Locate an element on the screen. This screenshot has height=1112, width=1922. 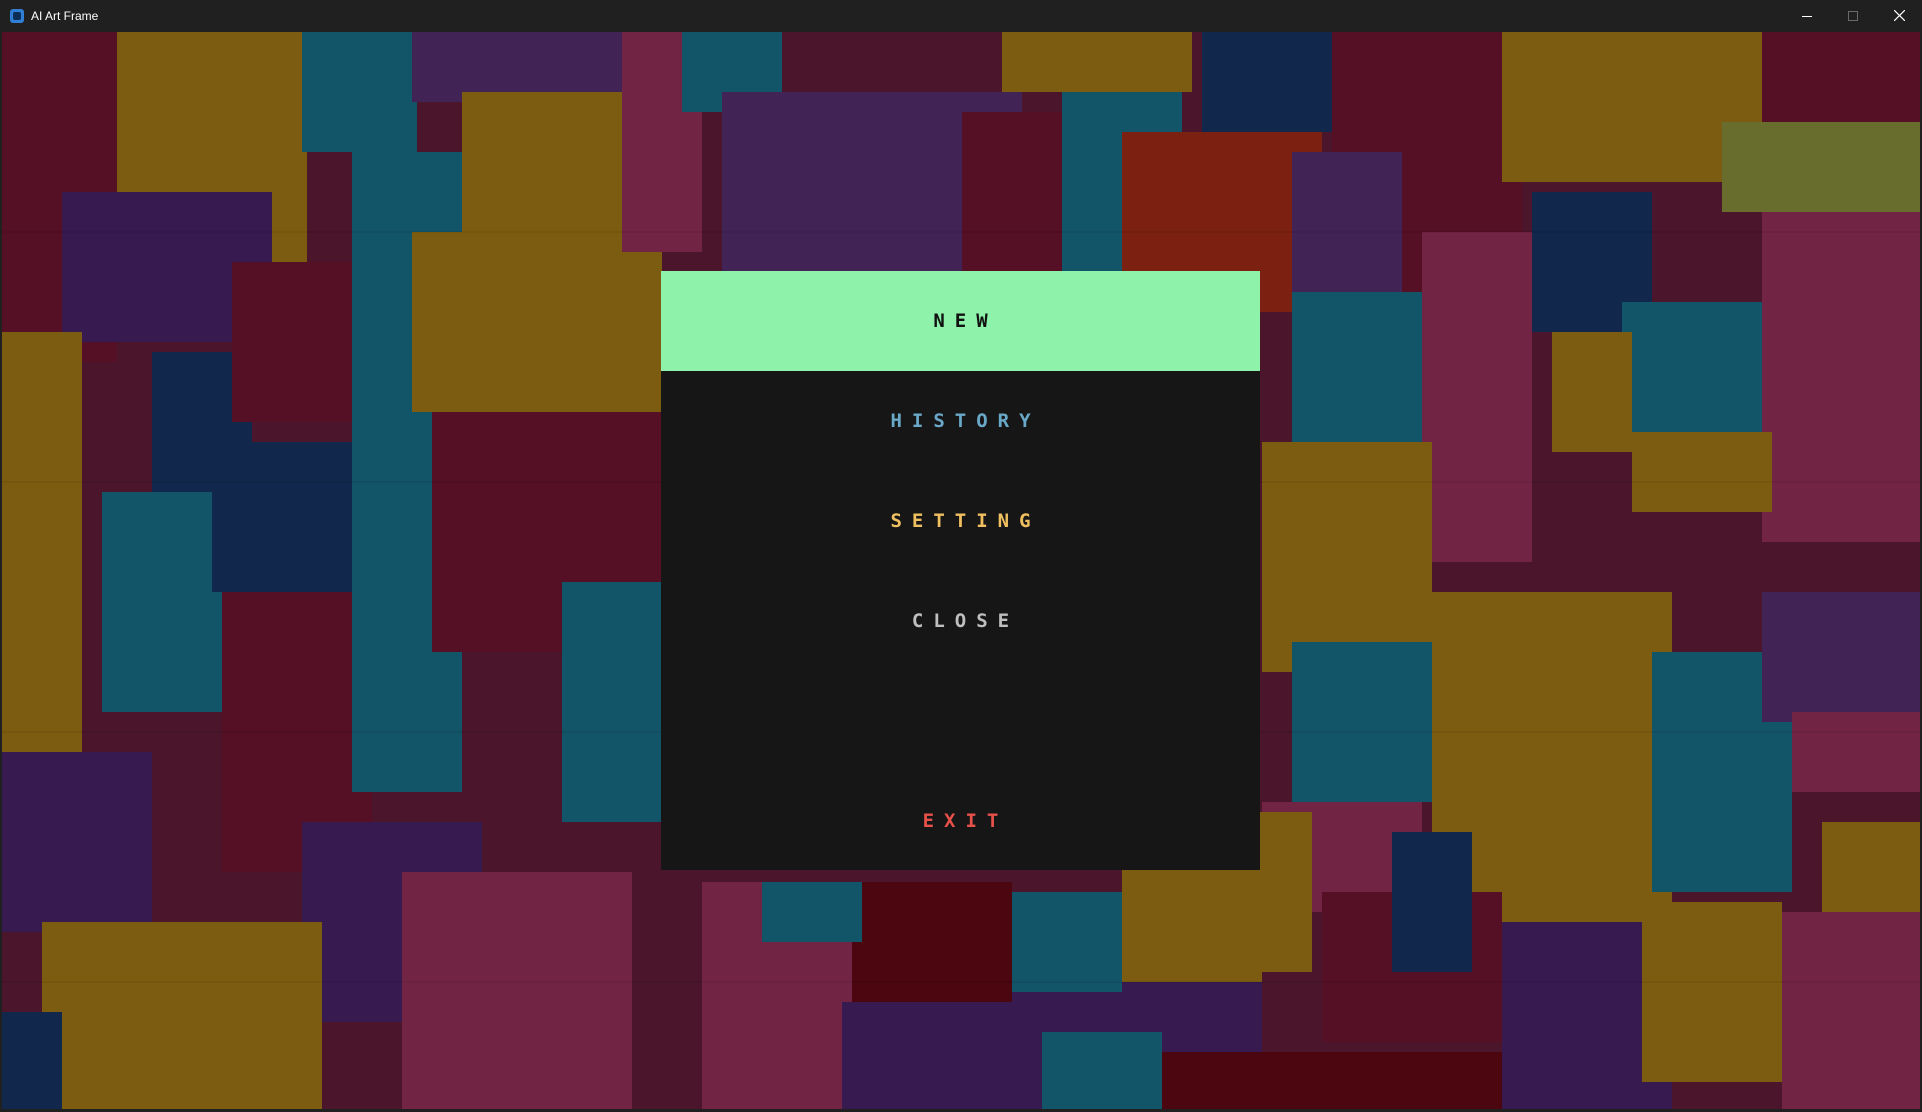
close-window-button is located at coordinates (1899, 15).